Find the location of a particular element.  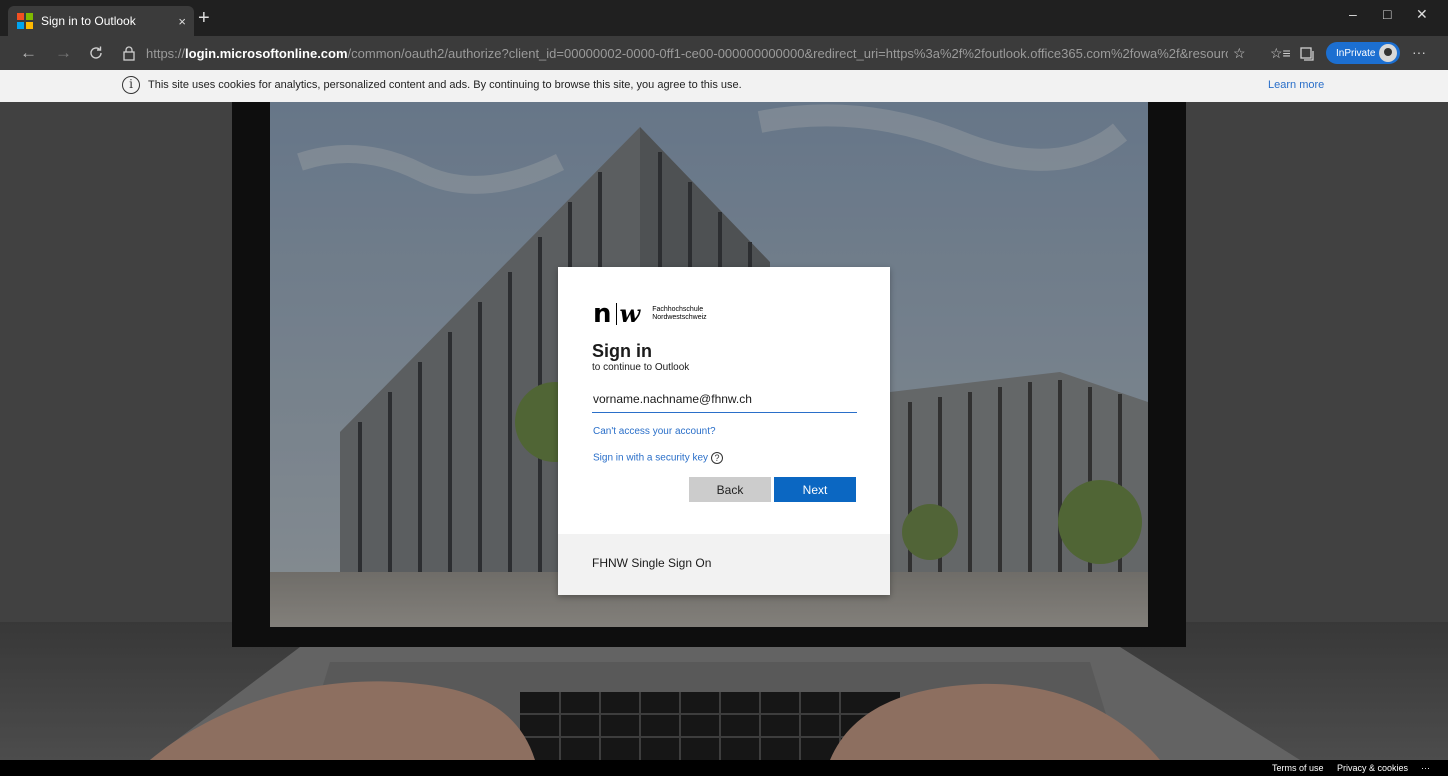

inprivate-badge: InPrivate is located at coordinates (1363, 53).